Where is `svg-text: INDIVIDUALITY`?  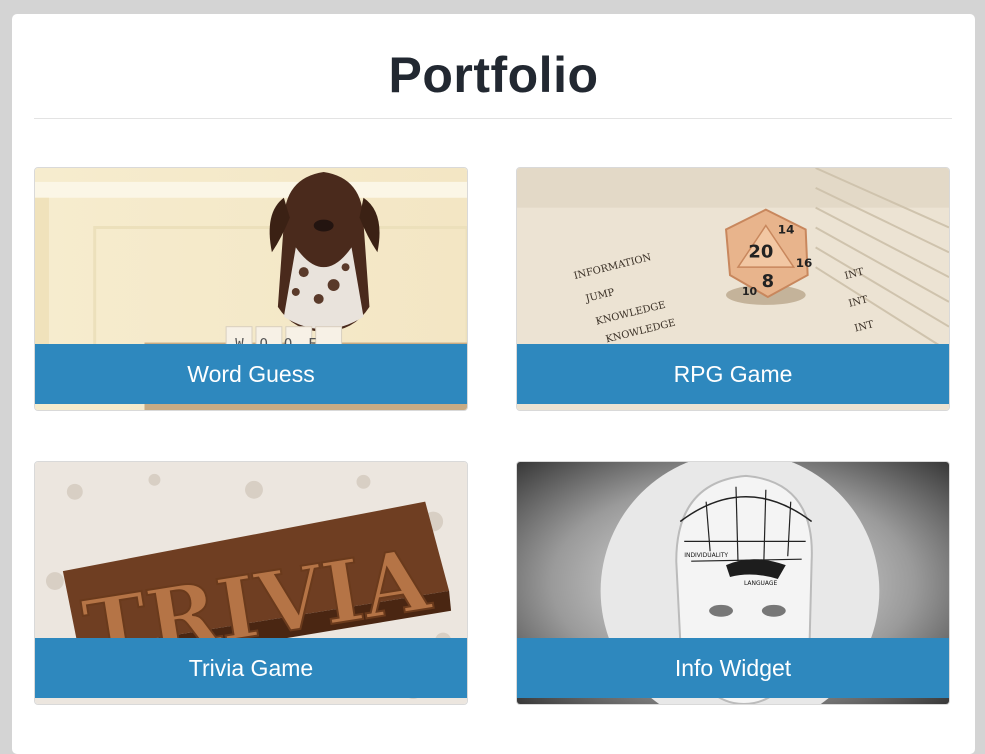 svg-text: INDIVIDUALITY is located at coordinates (706, 555).